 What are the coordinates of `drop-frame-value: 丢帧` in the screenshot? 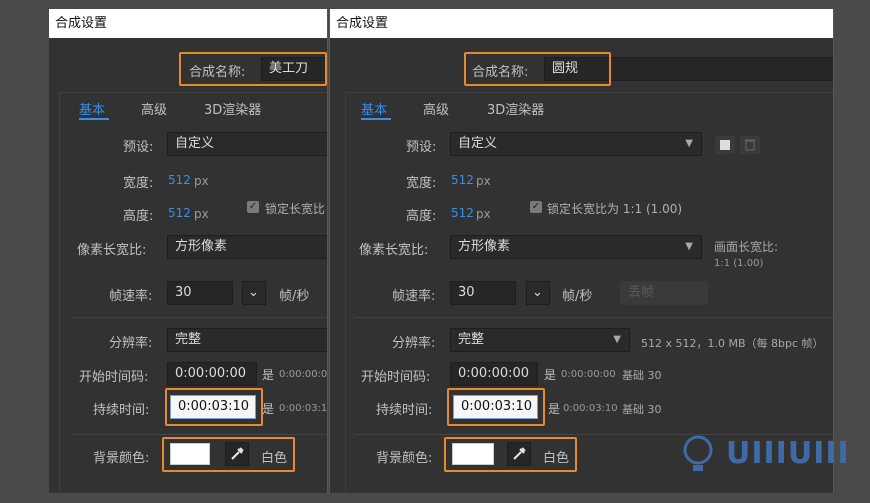 It's located at (641, 292).